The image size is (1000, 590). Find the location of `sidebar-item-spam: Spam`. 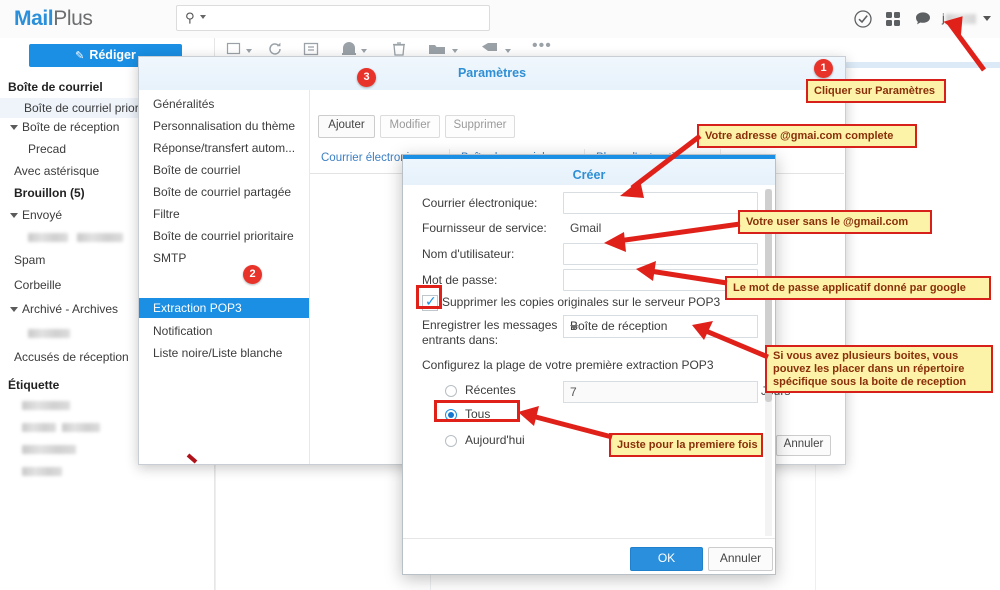

sidebar-item-spam: Spam is located at coordinates (29, 260).